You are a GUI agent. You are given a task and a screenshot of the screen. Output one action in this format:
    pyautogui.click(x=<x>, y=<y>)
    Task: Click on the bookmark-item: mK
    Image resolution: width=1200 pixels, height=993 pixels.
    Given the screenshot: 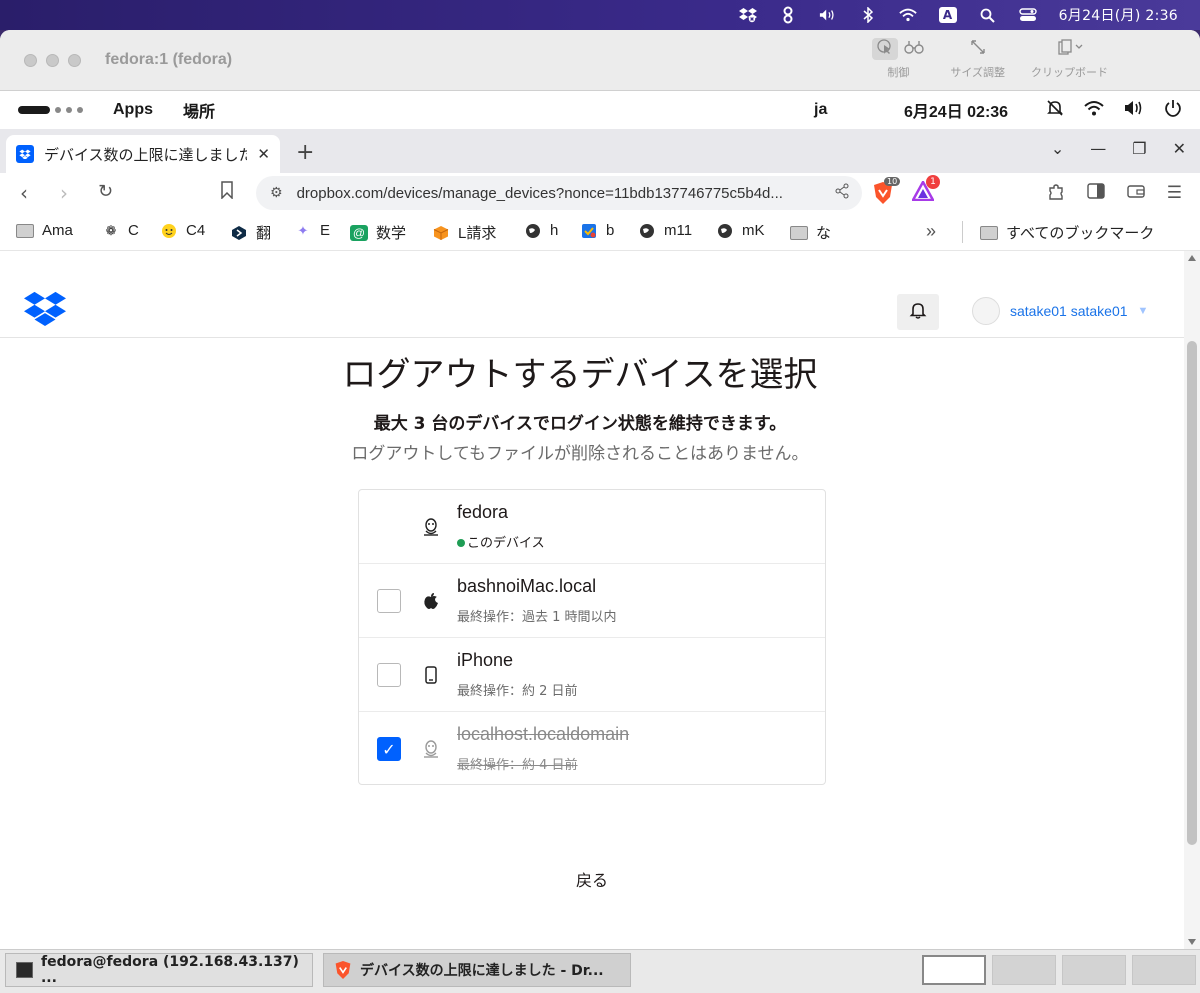 What is the action you would take?
    pyautogui.click(x=740, y=230)
    